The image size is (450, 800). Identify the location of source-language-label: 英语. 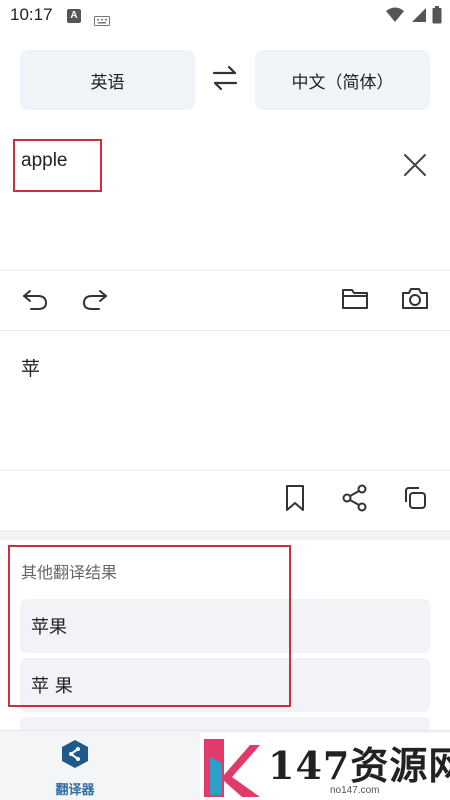
(107, 82).